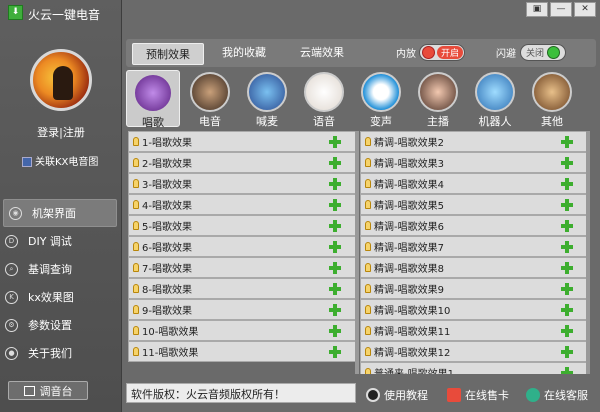 The height and width of the screenshot is (412, 600). Describe the element at coordinates (537, 9) in the screenshot. I see `restore-button: ▣` at that location.